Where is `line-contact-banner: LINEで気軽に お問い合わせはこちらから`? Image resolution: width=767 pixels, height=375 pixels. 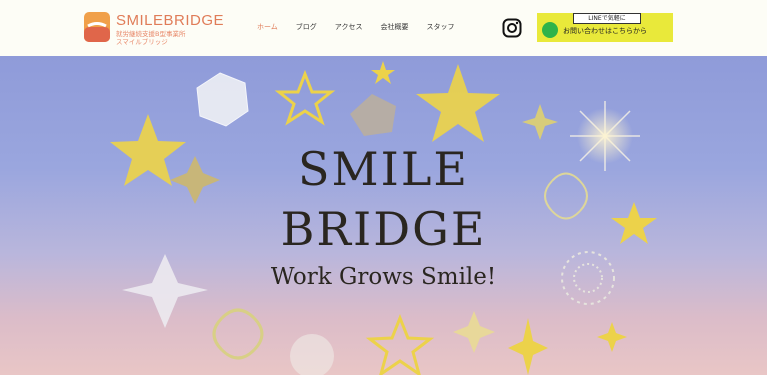 line-contact-banner: LINEで気軽に お問い合わせはこちらから is located at coordinates (605, 27).